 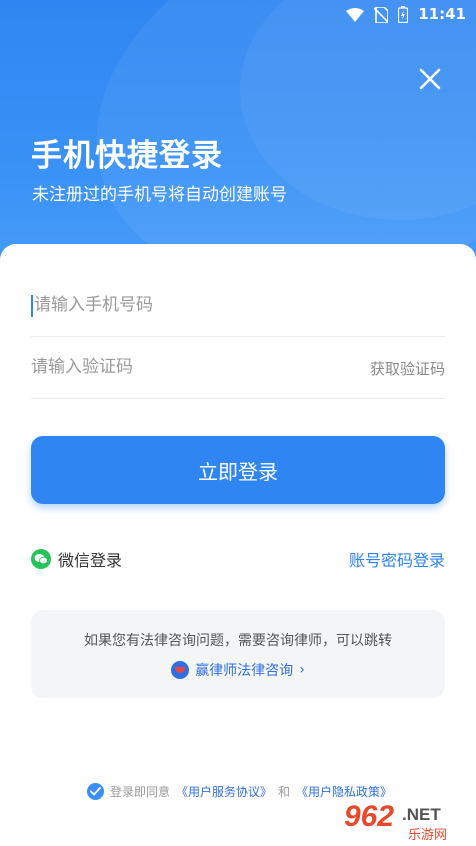 I want to click on site-watermark: 962 .NET 乐游网, so click(x=395, y=821).